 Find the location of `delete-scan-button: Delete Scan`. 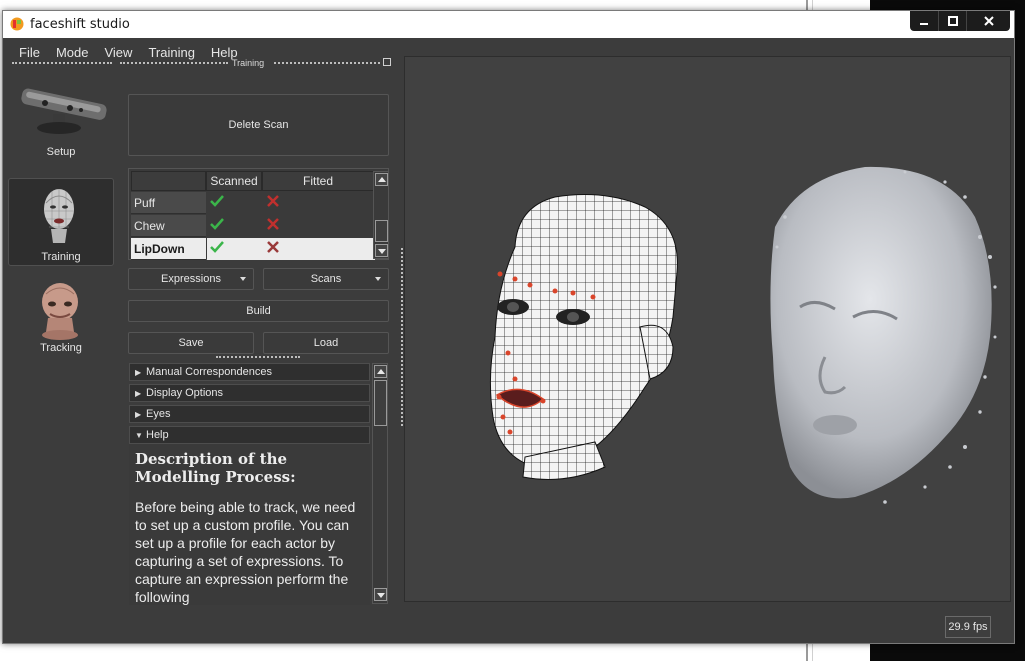

delete-scan-button: Delete Scan is located at coordinates (258, 125).